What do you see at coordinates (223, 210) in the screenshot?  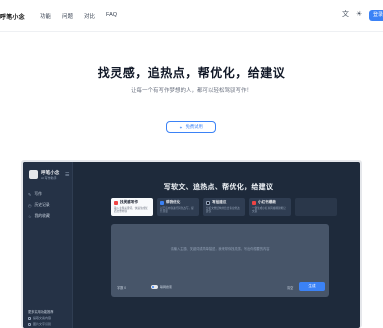 I see `mode-card-desc: 分析文章结构并给出专业修改建议` at bounding box center [223, 210].